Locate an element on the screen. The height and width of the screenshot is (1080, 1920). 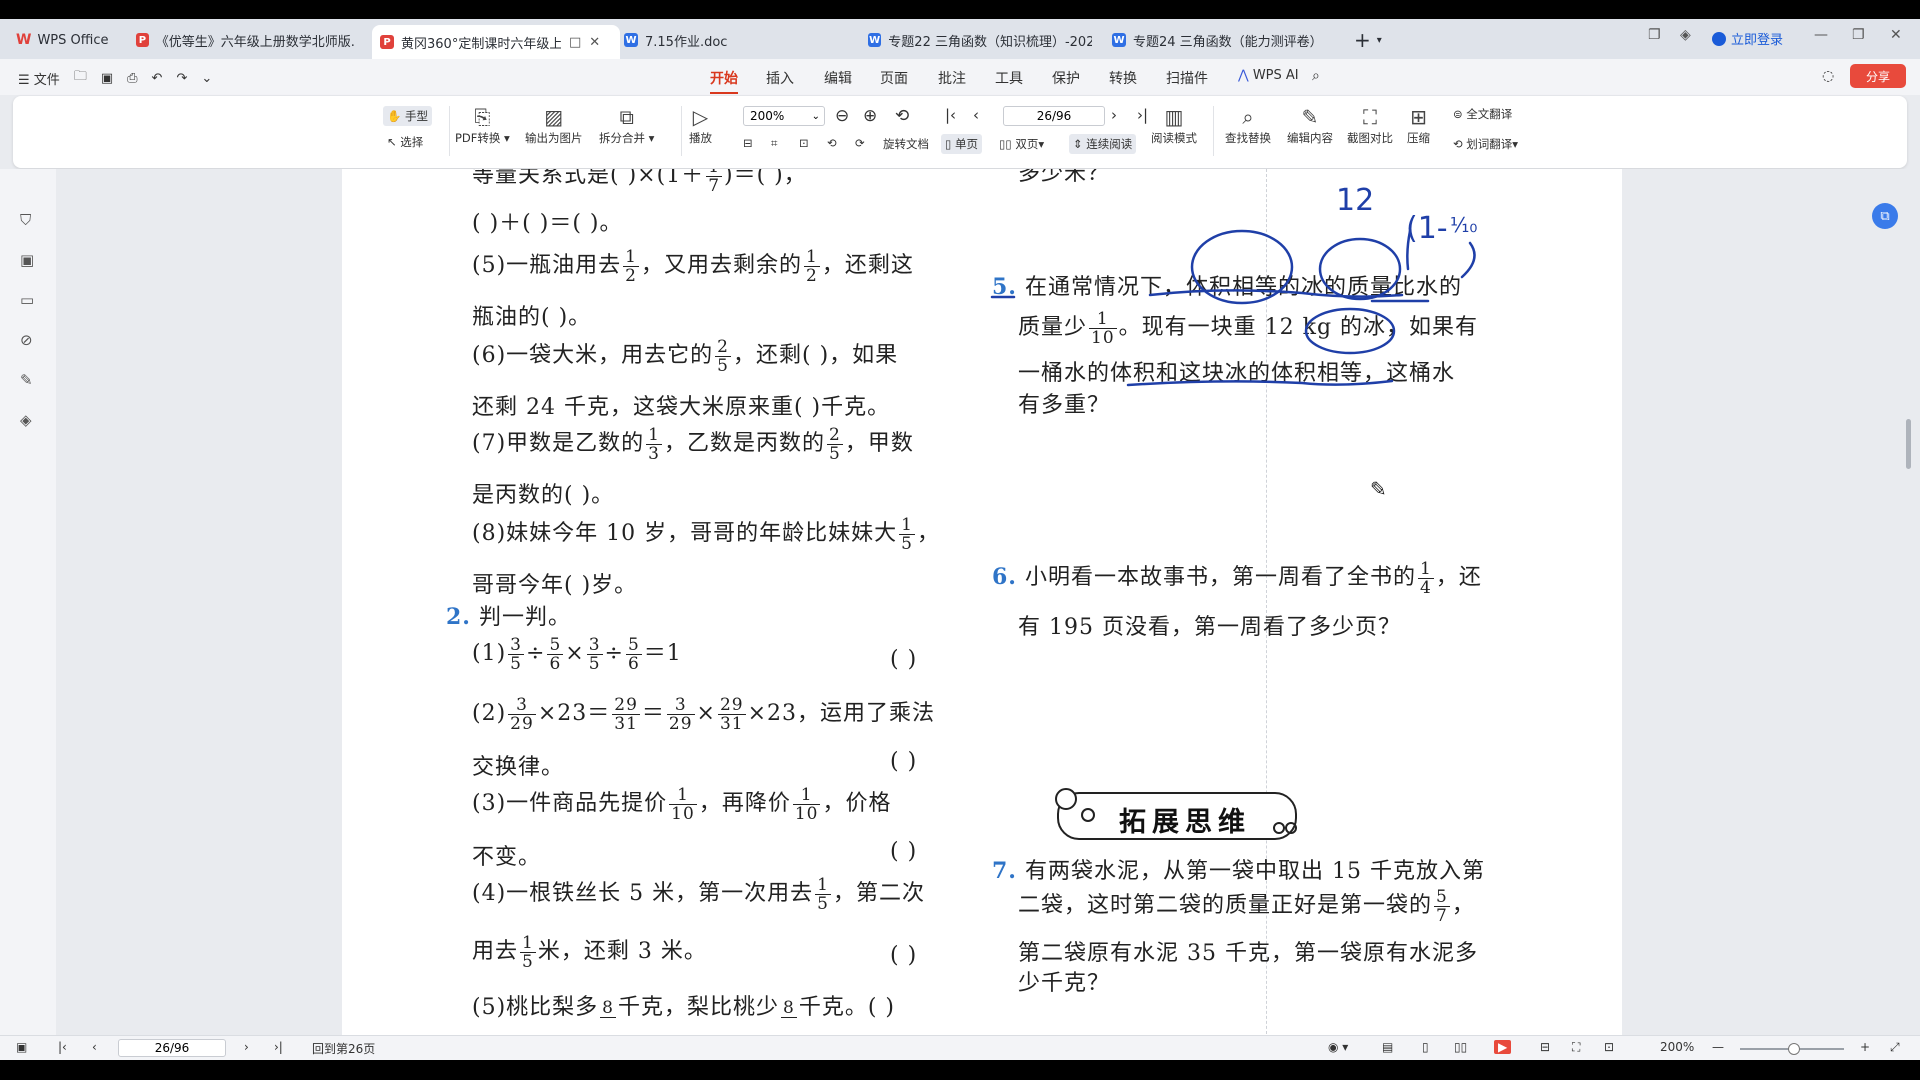
tab-doc-3: W 专题24 三角函数（能力测评卷） is located at coordinates (1219, 40).